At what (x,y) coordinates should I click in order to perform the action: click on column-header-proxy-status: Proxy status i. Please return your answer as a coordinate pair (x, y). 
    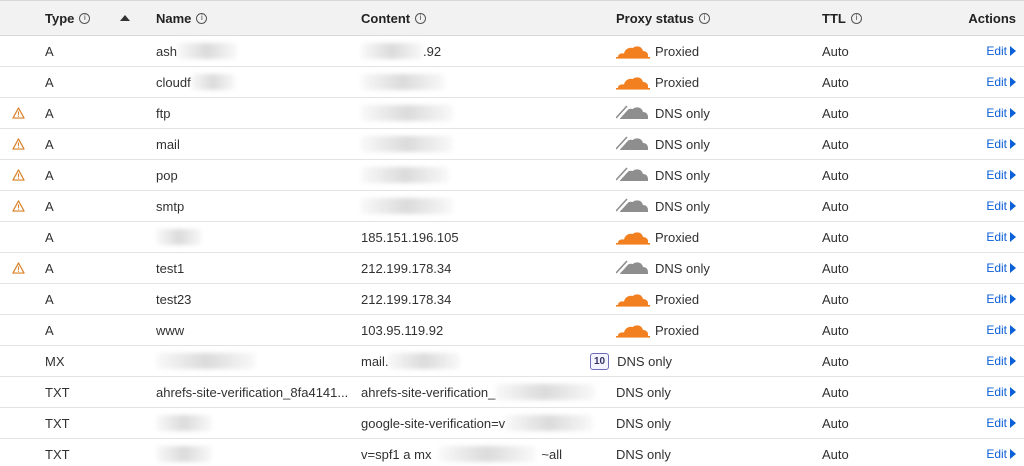
    Looking at the image, I should click on (706, 18).